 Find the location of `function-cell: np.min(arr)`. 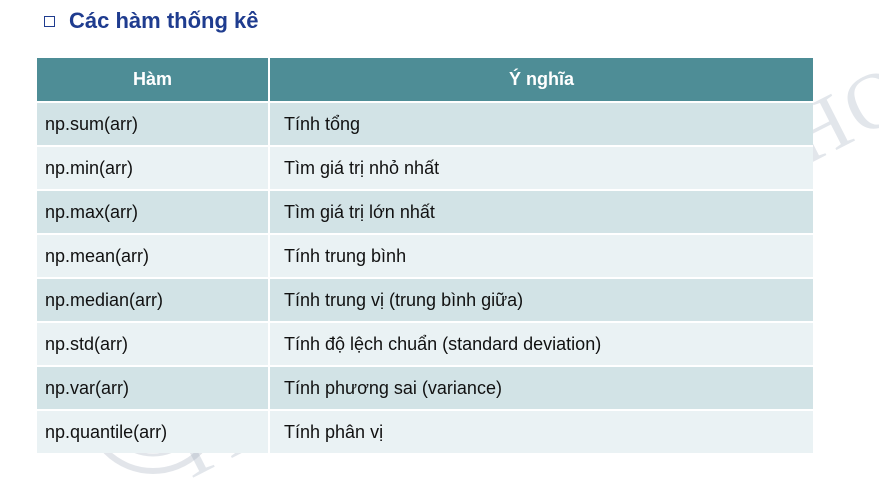

function-cell: np.min(arr) is located at coordinates (153, 167).